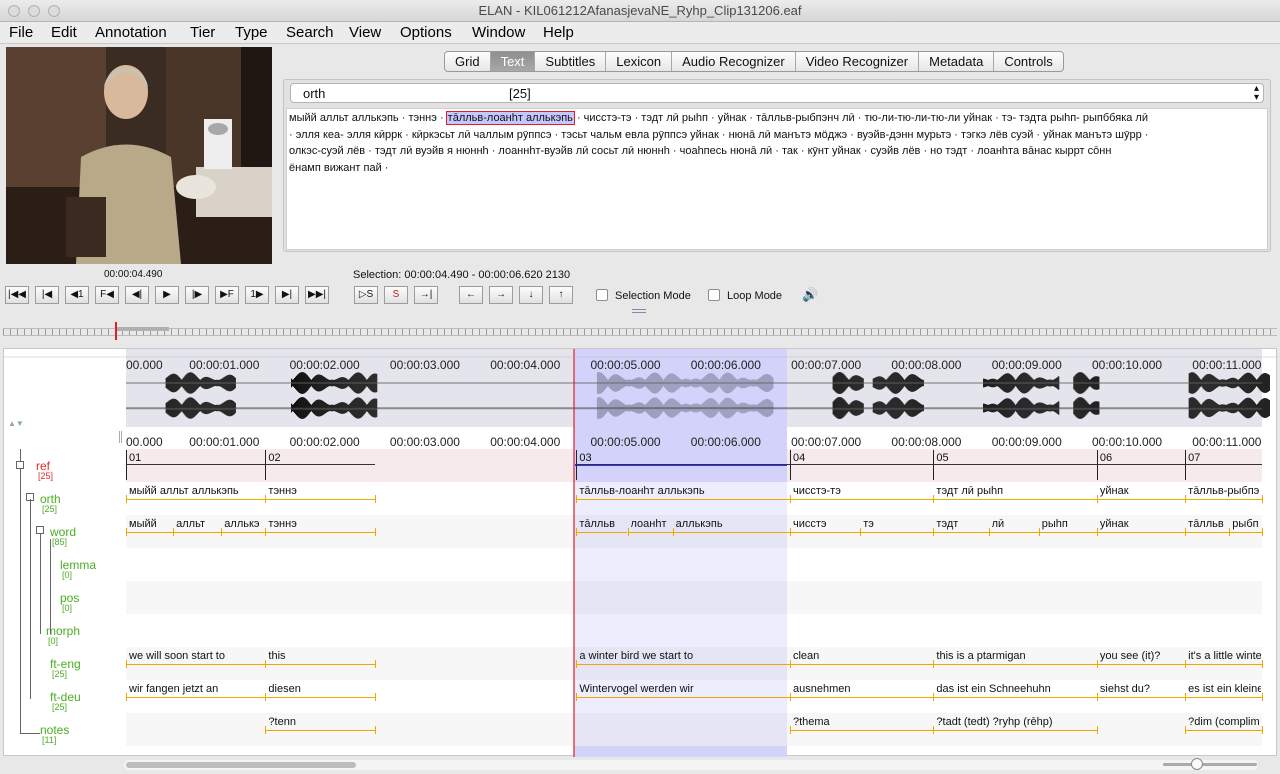 The height and width of the screenshot is (774, 1280). Describe the element at coordinates (513, 61) in the screenshot. I see `tab-text: Text` at that location.